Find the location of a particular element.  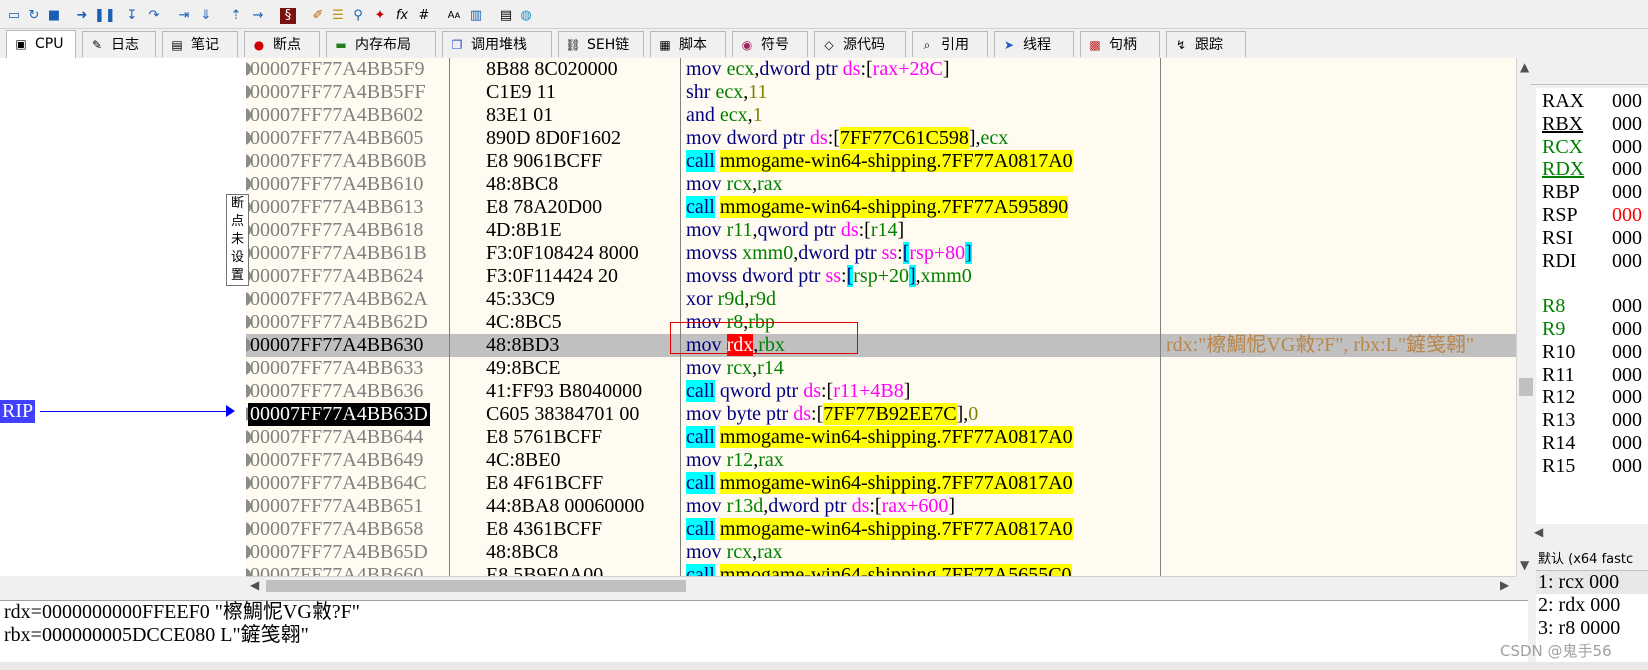

scroll-up-icon: ▲ is located at coordinates (1524, 67).